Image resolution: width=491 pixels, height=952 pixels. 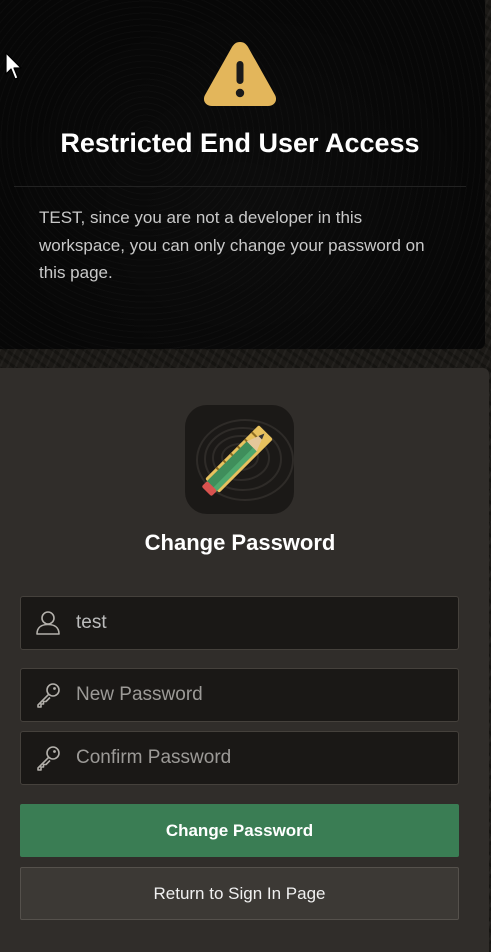 I want to click on new-password-input, so click(x=261, y=695).